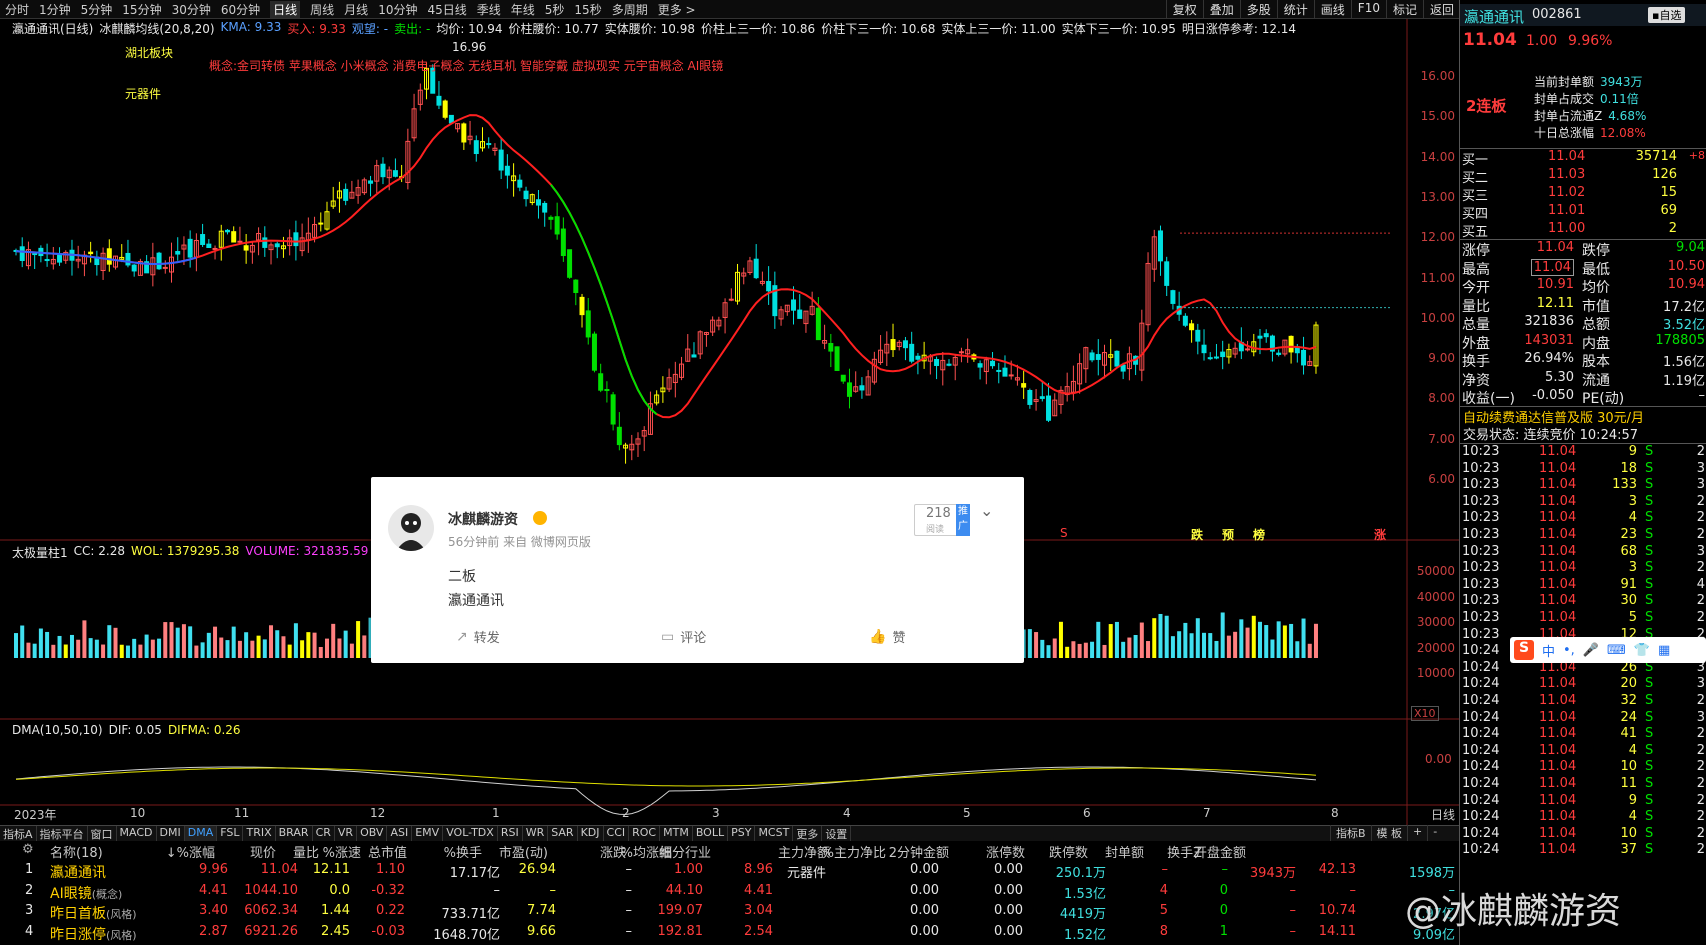  I want to click on template-tab: +, so click(1417, 833).